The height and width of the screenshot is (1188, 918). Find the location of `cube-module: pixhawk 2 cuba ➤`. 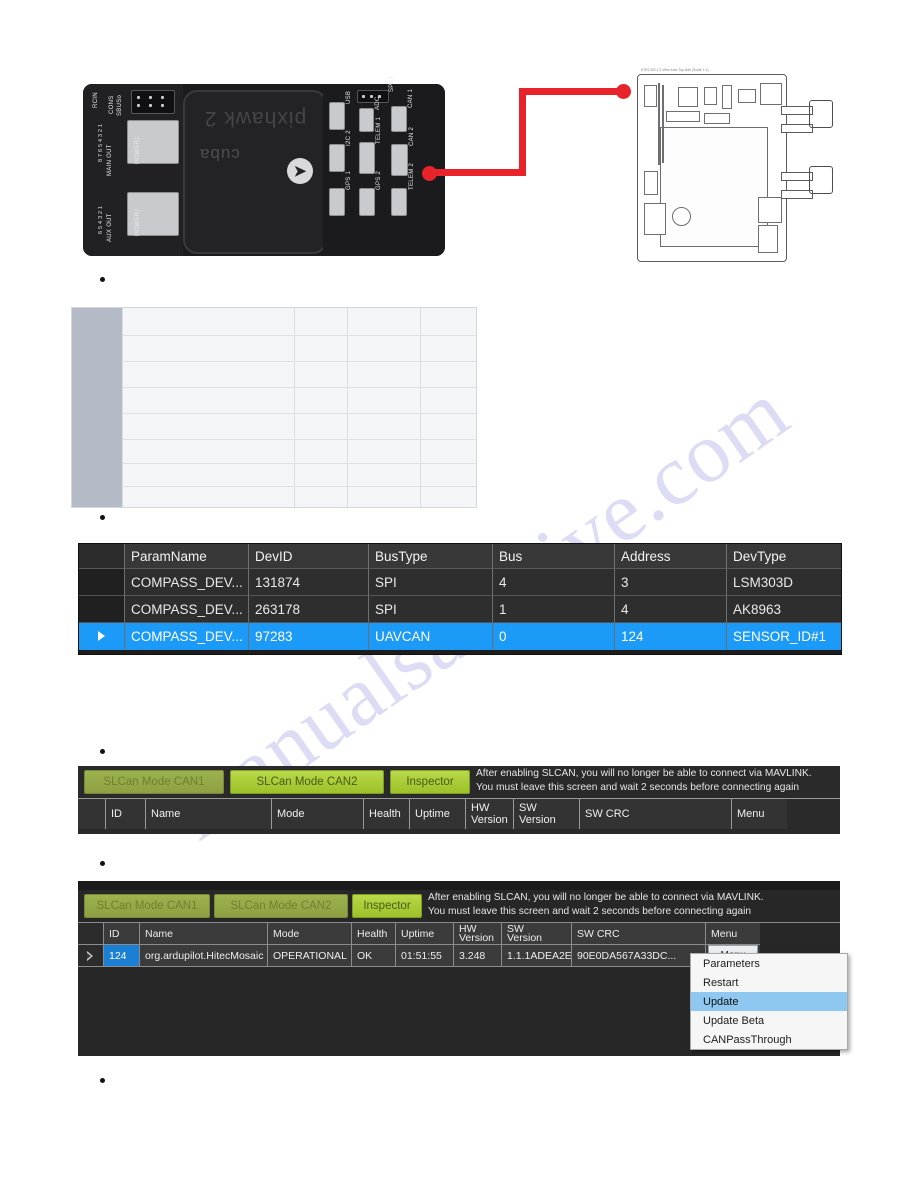

cube-module: pixhawk 2 cuba ➤ is located at coordinates (255, 172).